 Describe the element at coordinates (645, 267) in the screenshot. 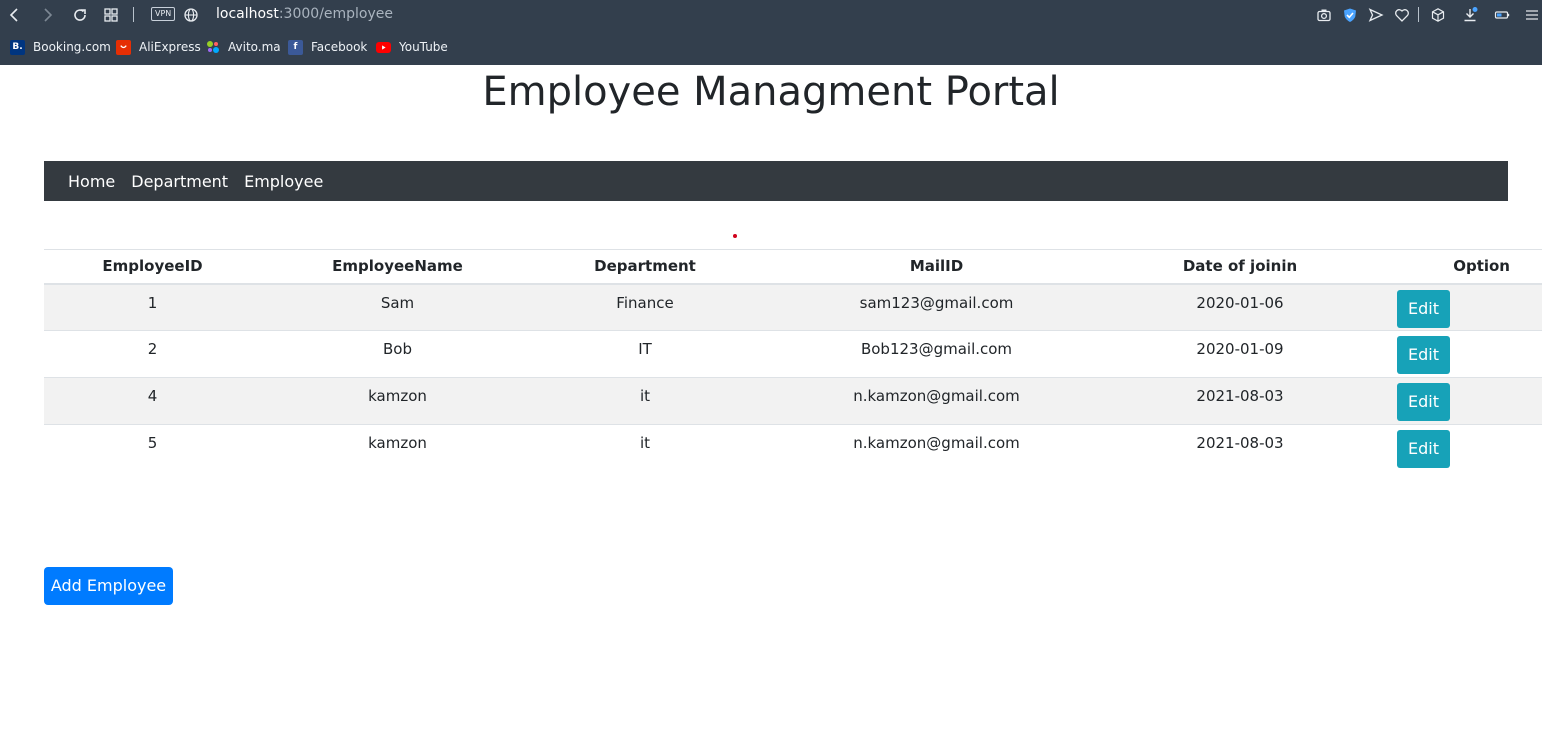

I see `header-department: Department` at that location.